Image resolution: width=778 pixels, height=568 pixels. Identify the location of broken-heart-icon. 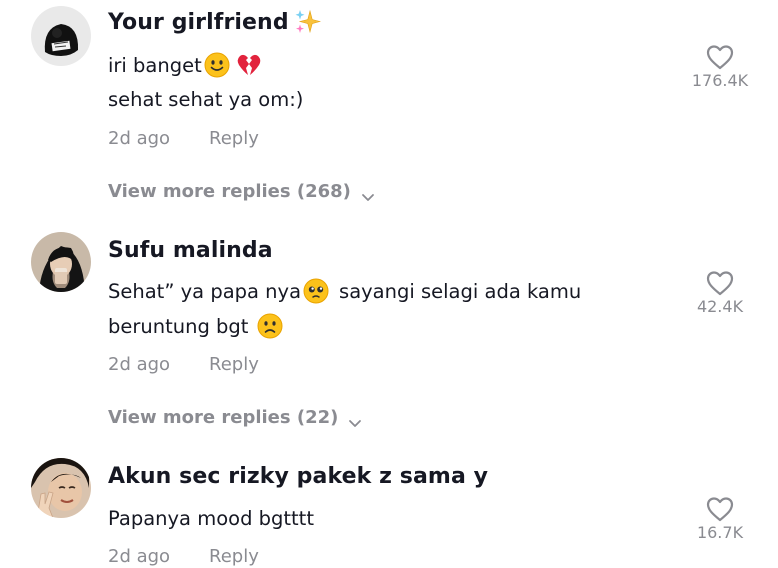
(249, 65).